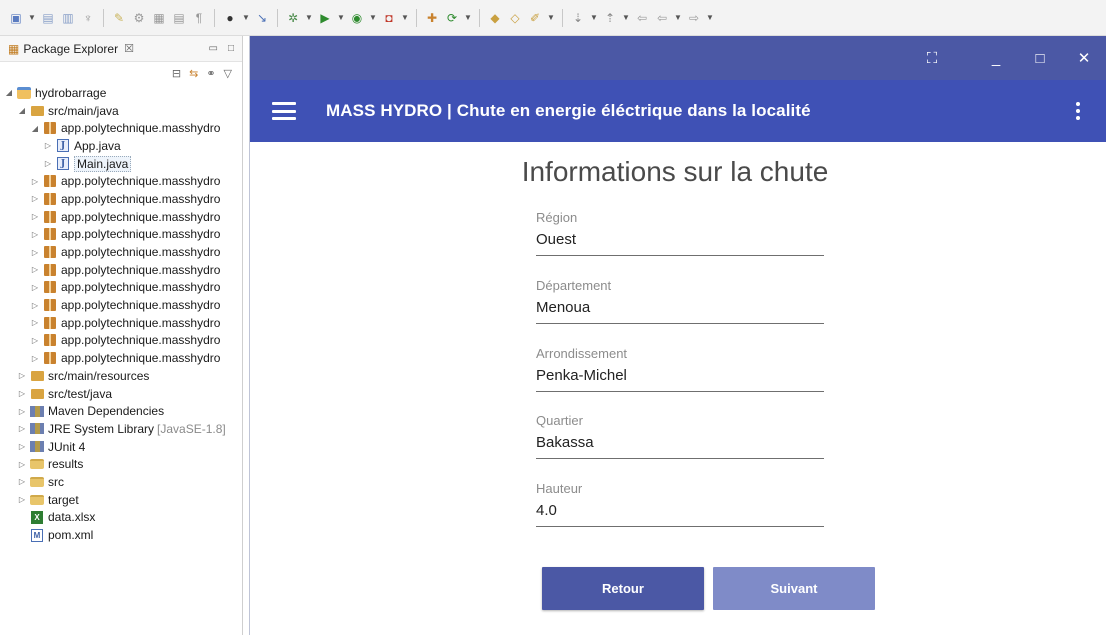 This screenshot has height=635, width=1106. Describe the element at coordinates (678, 17) in the screenshot. I see `back-dropdown-icon: ▼` at that location.